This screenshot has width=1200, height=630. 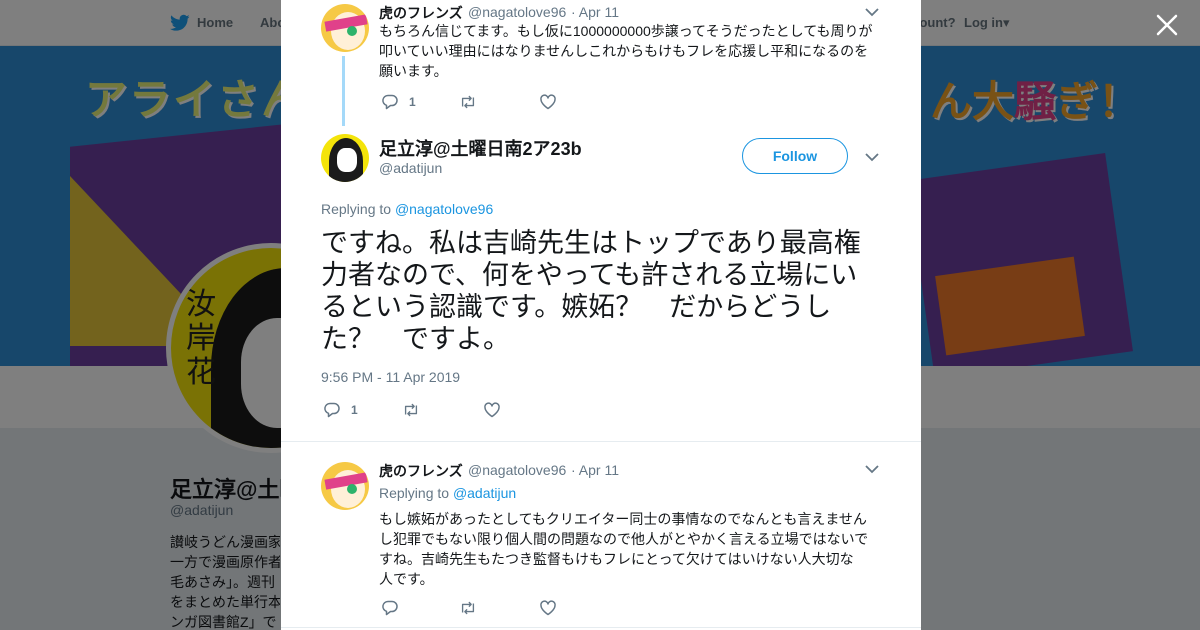 What do you see at coordinates (343, 91) in the screenshot?
I see `thread-connector` at bounding box center [343, 91].